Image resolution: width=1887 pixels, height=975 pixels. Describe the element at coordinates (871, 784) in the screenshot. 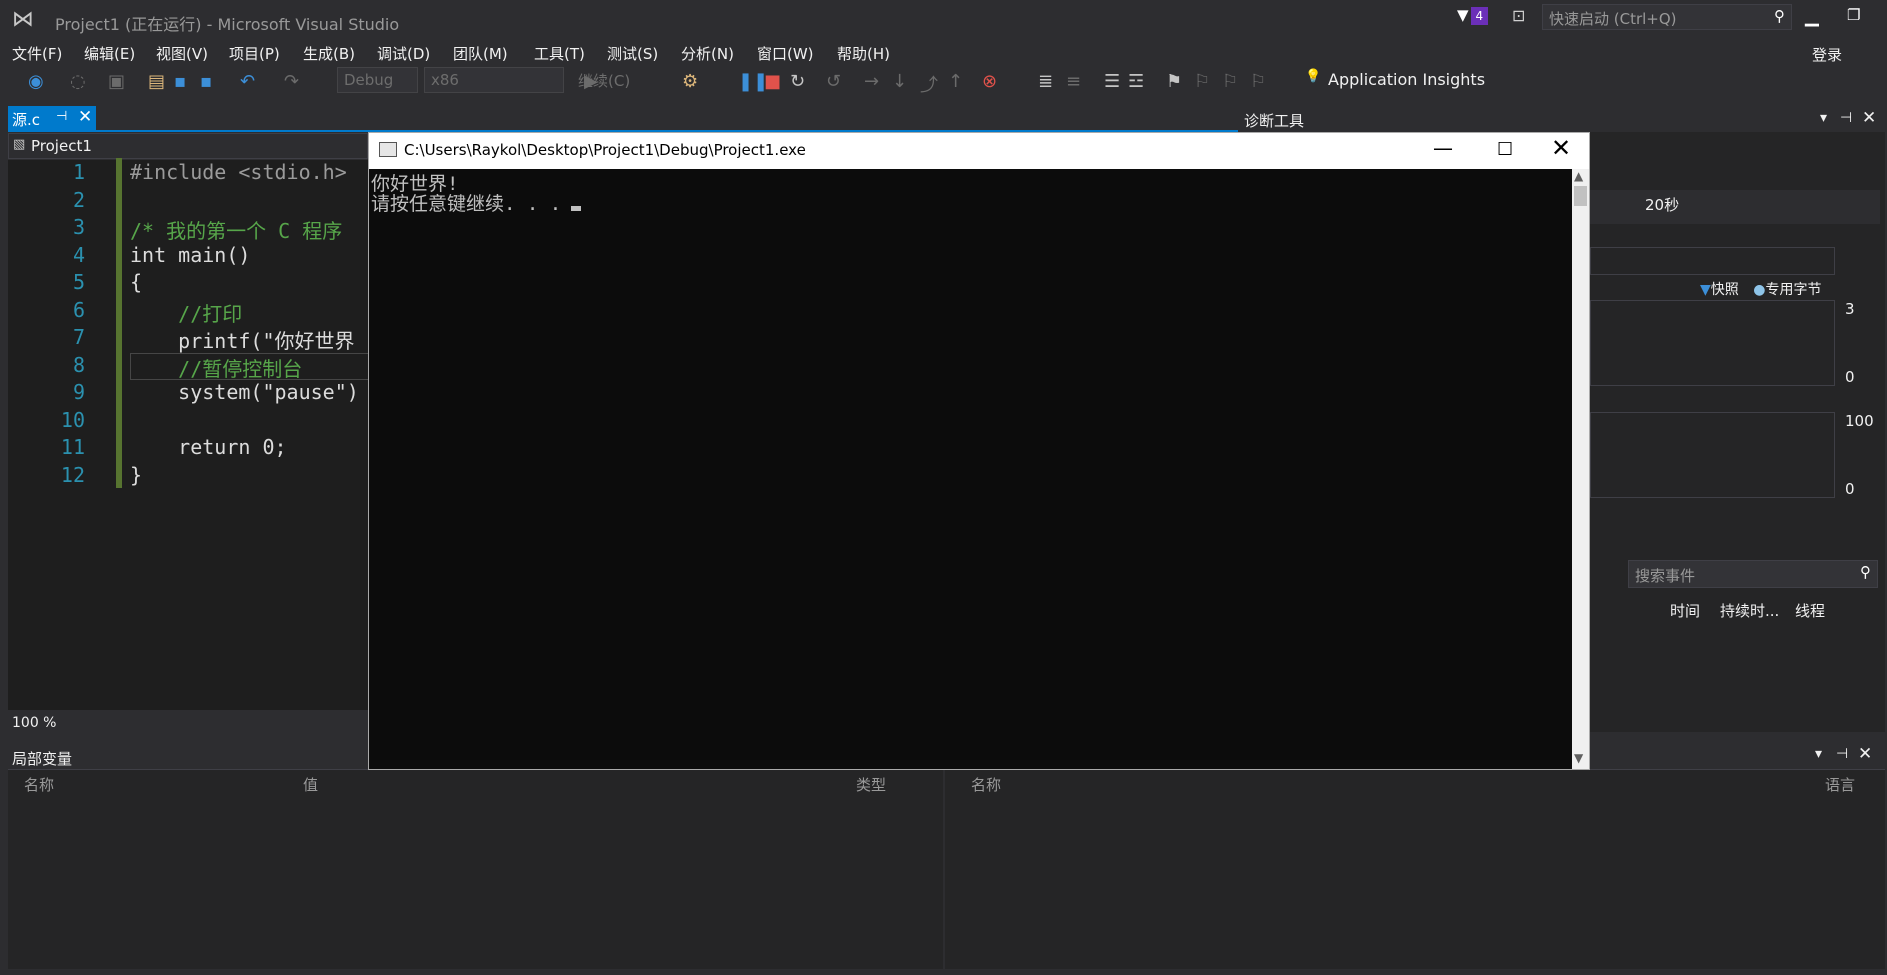

I see `locals-column-type: 类型` at that location.